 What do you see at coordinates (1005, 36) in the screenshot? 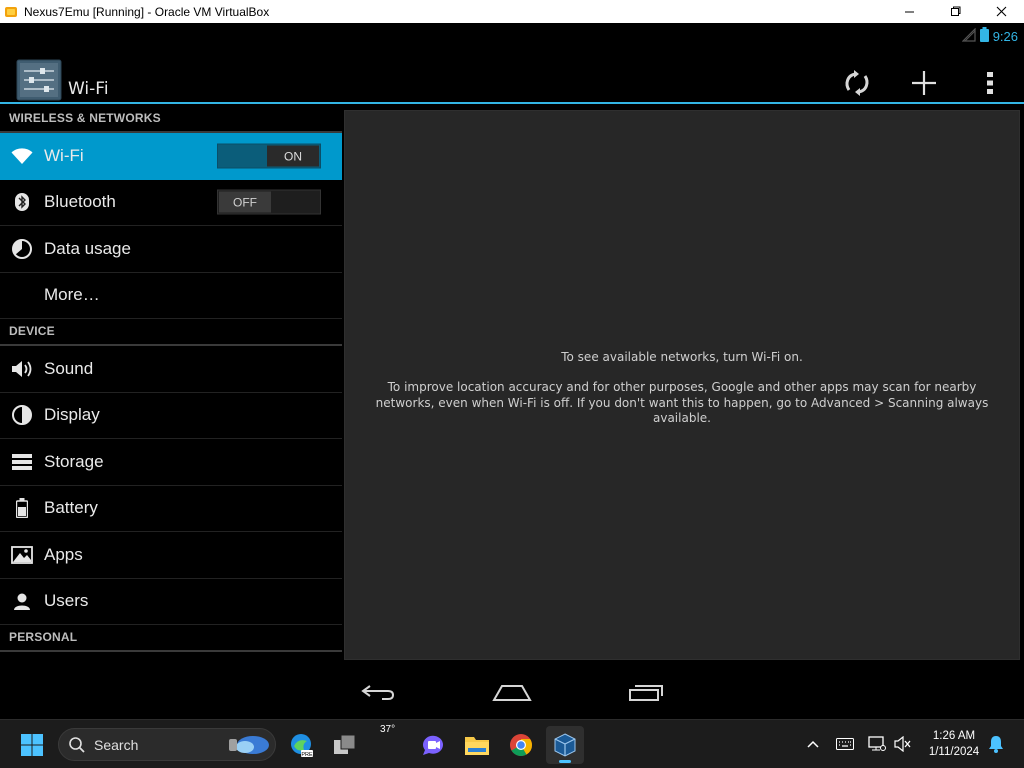
I see `status-time: 9:26` at bounding box center [1005, 36].